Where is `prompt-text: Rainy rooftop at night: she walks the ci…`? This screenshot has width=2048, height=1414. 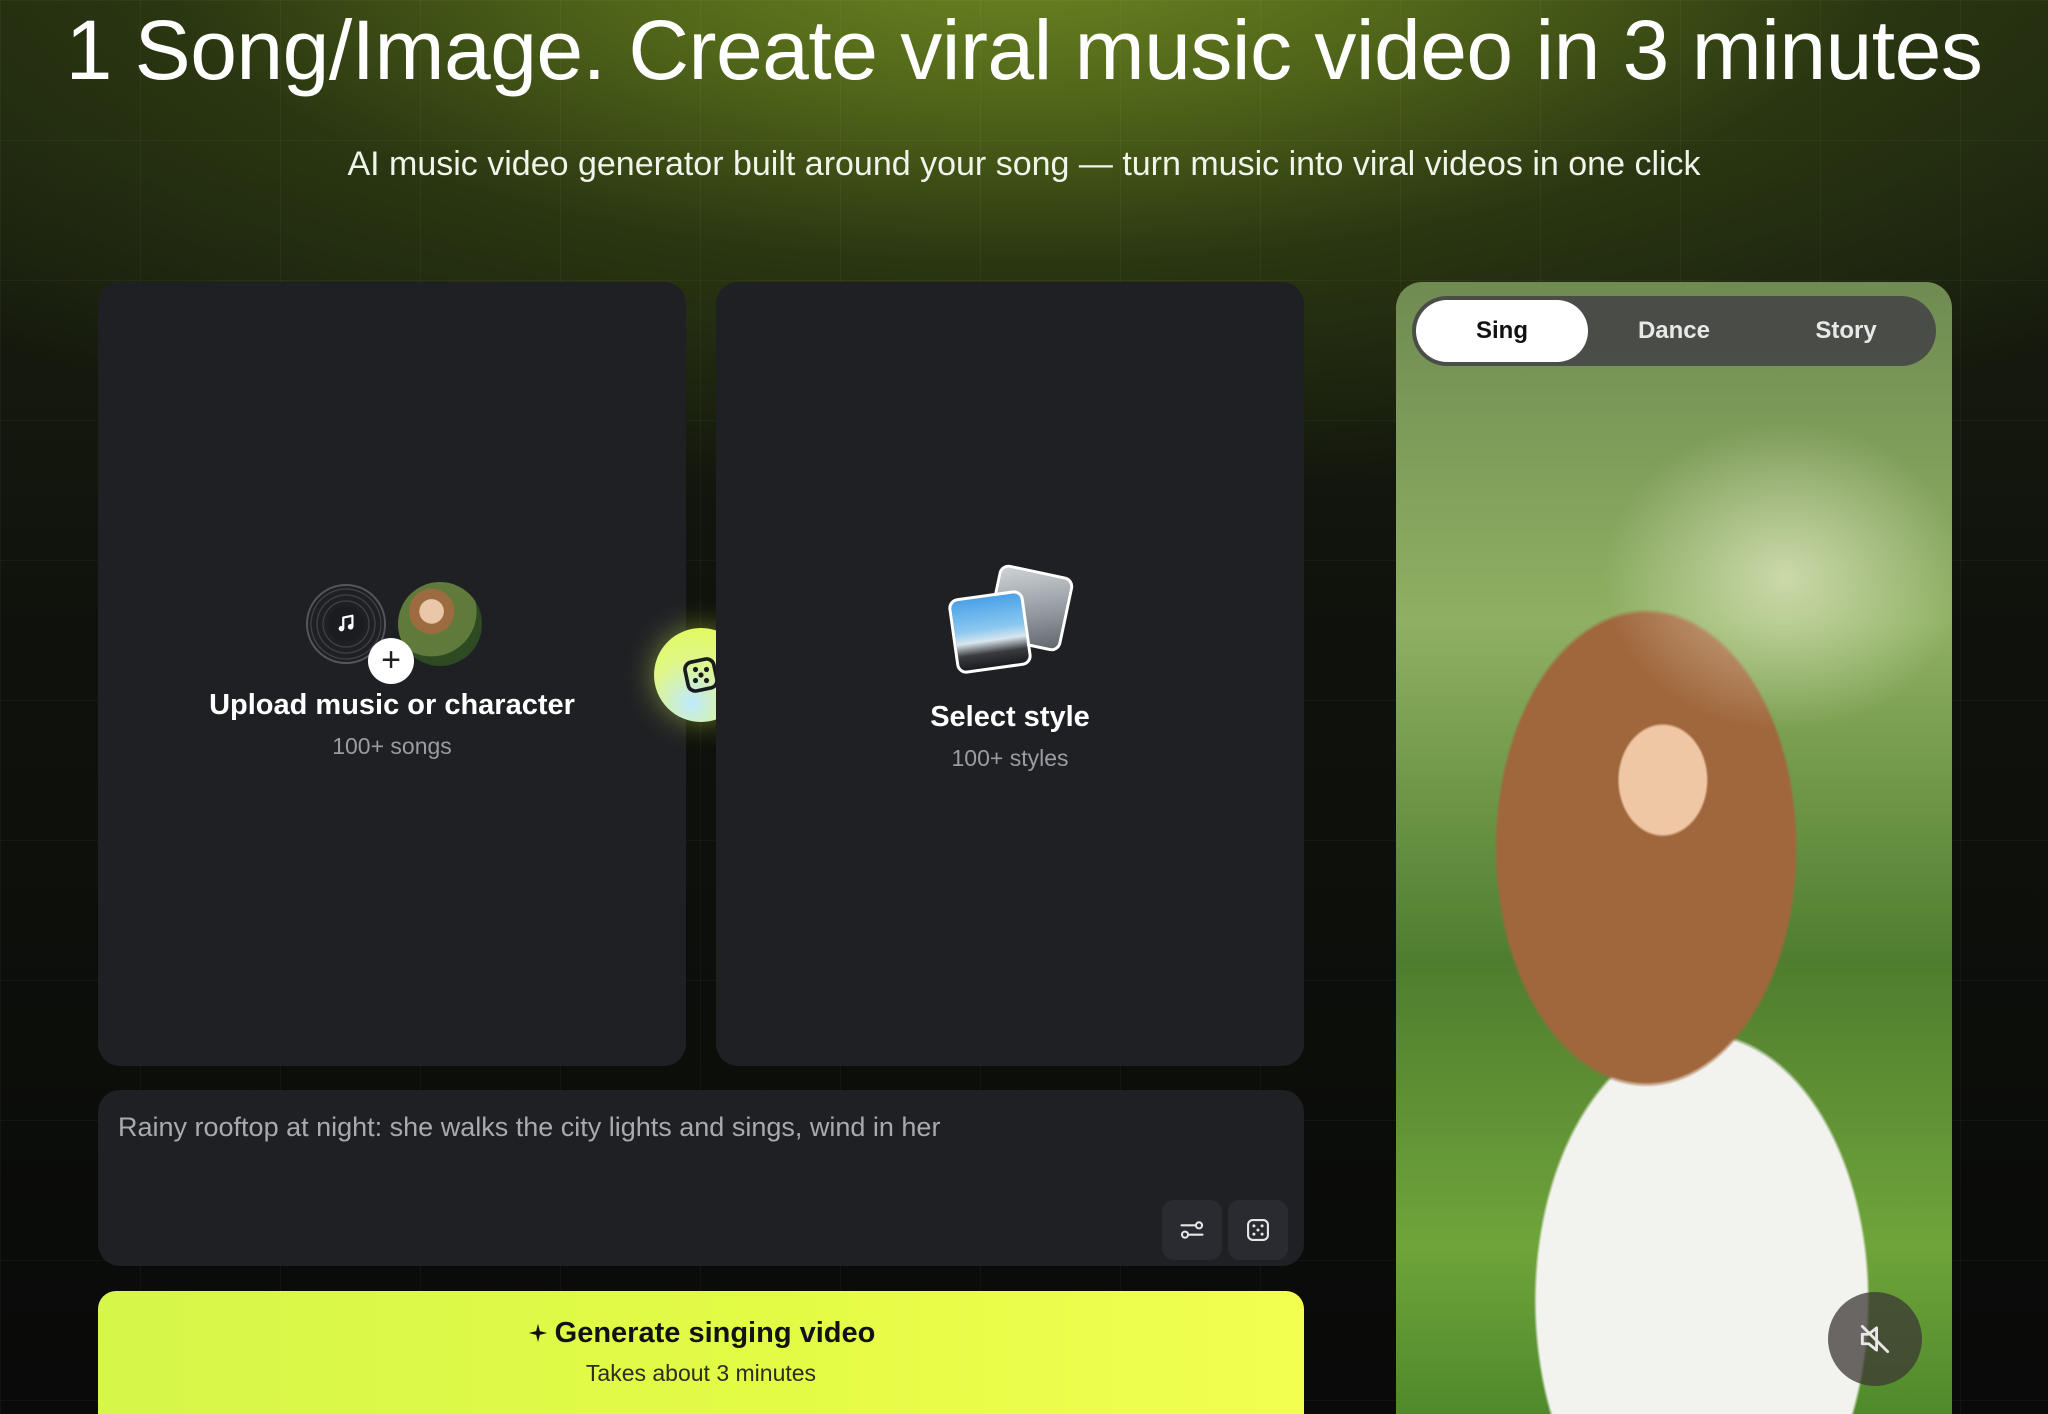
prompt-text: Rainy rooftop at night: she walks the ci… is located at coordinates (668, 1127).